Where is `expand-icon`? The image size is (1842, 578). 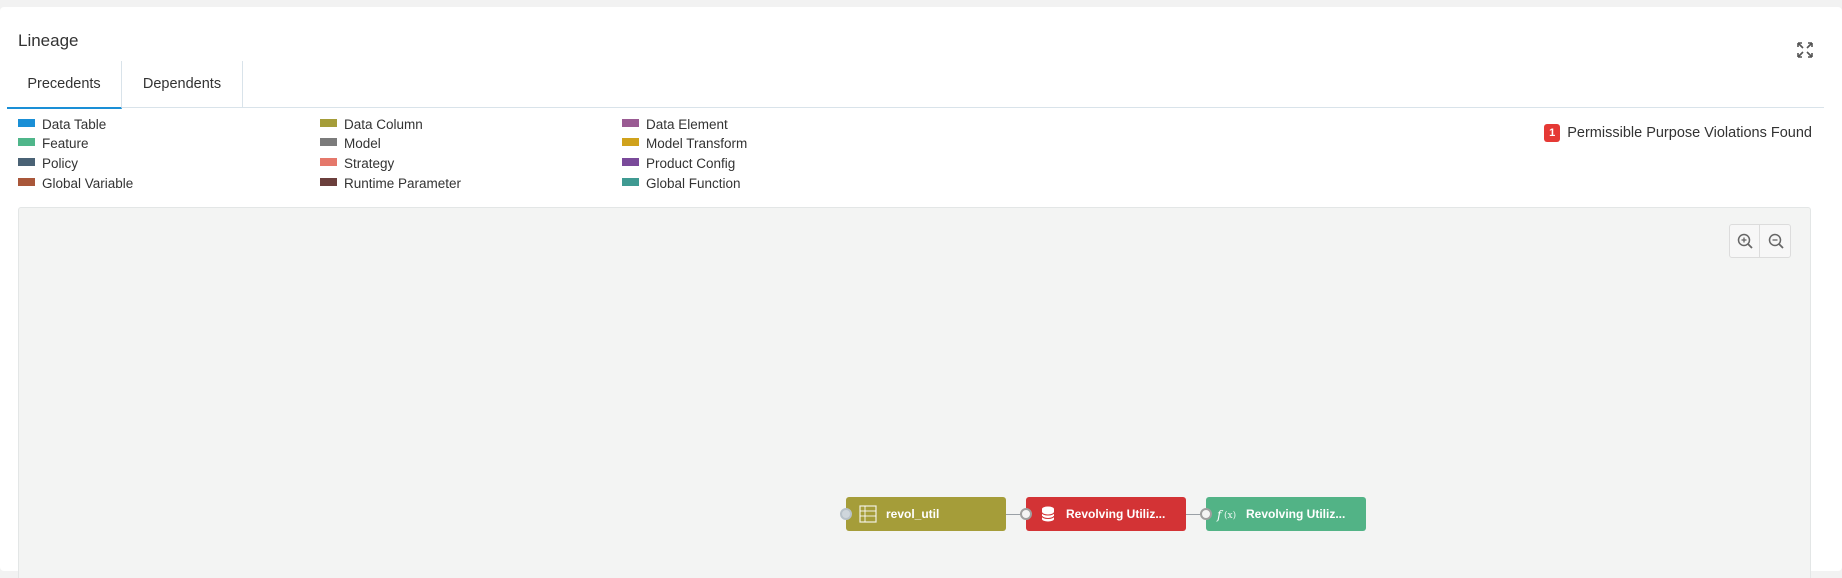 expand-icon is located at coordinates (1805, 50).